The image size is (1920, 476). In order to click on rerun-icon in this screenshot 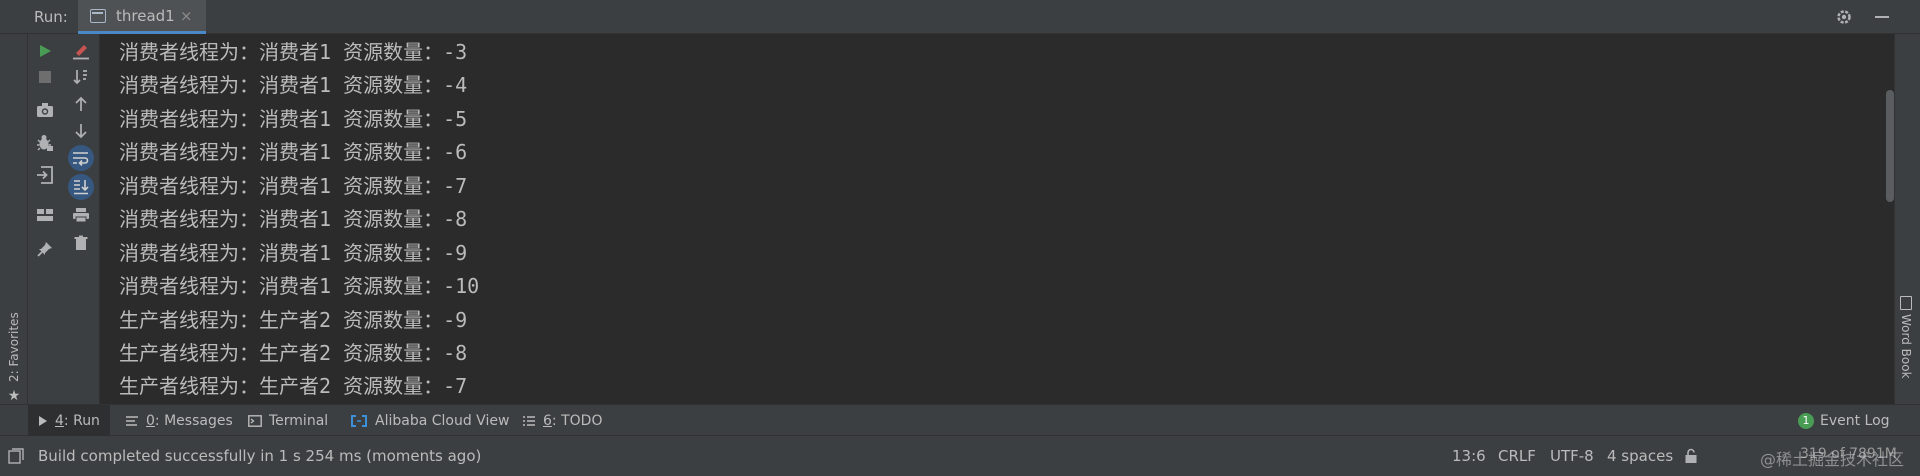, I will do `click(45, 51)`.